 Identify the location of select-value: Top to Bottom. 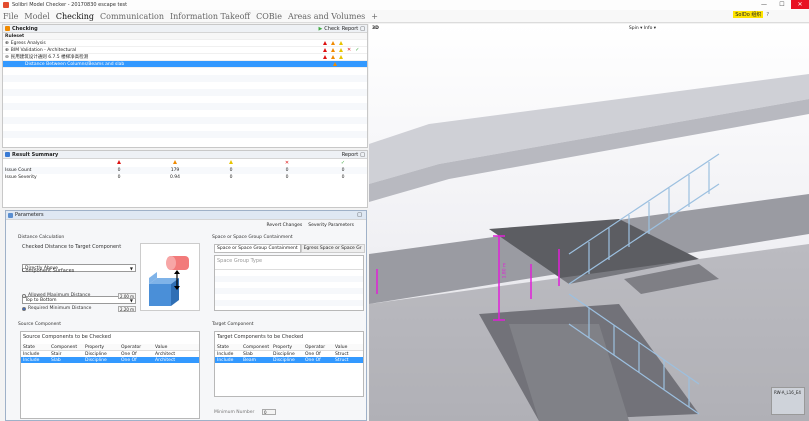
(41, 300).